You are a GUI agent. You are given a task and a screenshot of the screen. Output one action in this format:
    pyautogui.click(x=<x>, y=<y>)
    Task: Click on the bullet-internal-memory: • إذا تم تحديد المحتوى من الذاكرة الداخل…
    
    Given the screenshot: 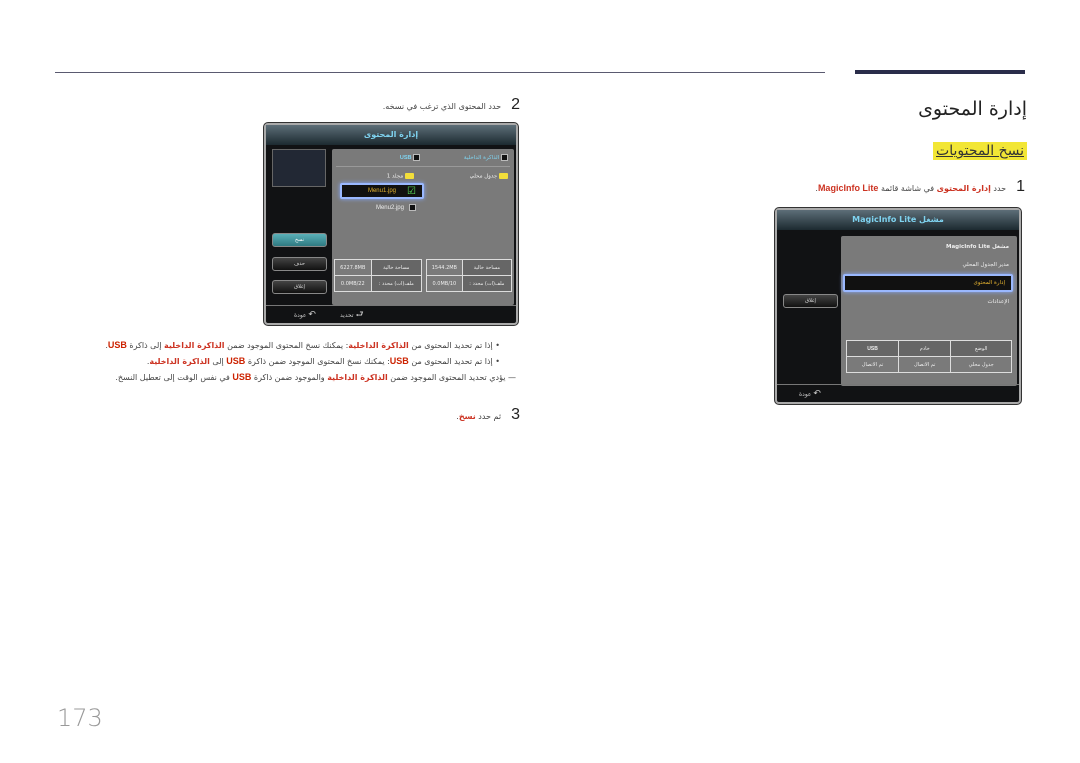 What is the action you would take?
    pyautogui.click(x=302, y=345)
    